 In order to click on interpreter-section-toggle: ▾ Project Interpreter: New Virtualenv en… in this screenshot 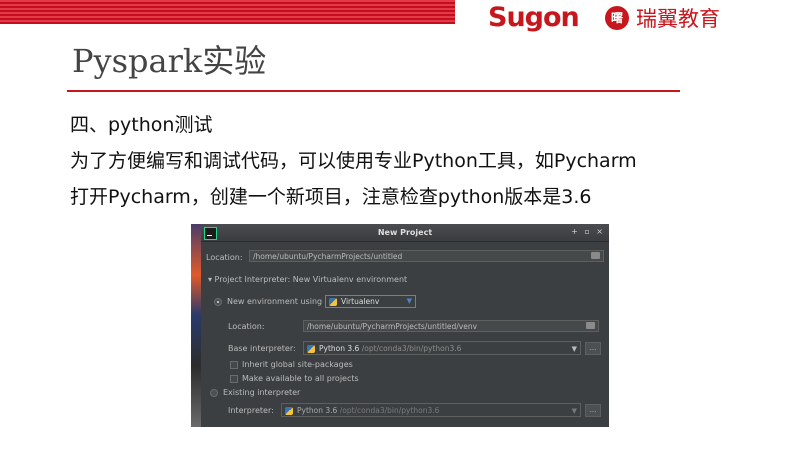, I will do `click(307, 279)`.